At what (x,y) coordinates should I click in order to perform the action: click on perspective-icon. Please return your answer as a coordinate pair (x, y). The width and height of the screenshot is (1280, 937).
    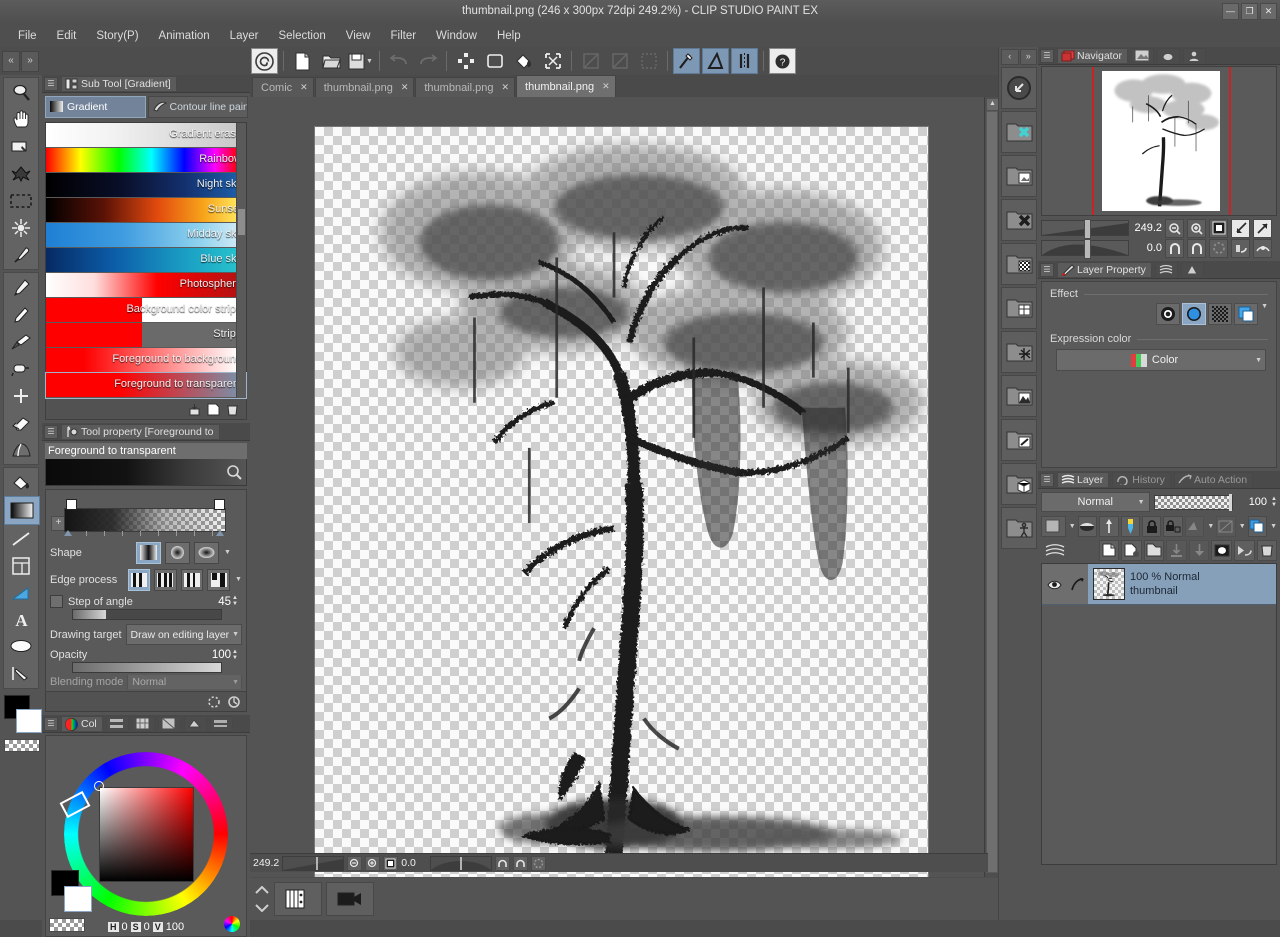
    Looking at the image, I should click on (715, 61).